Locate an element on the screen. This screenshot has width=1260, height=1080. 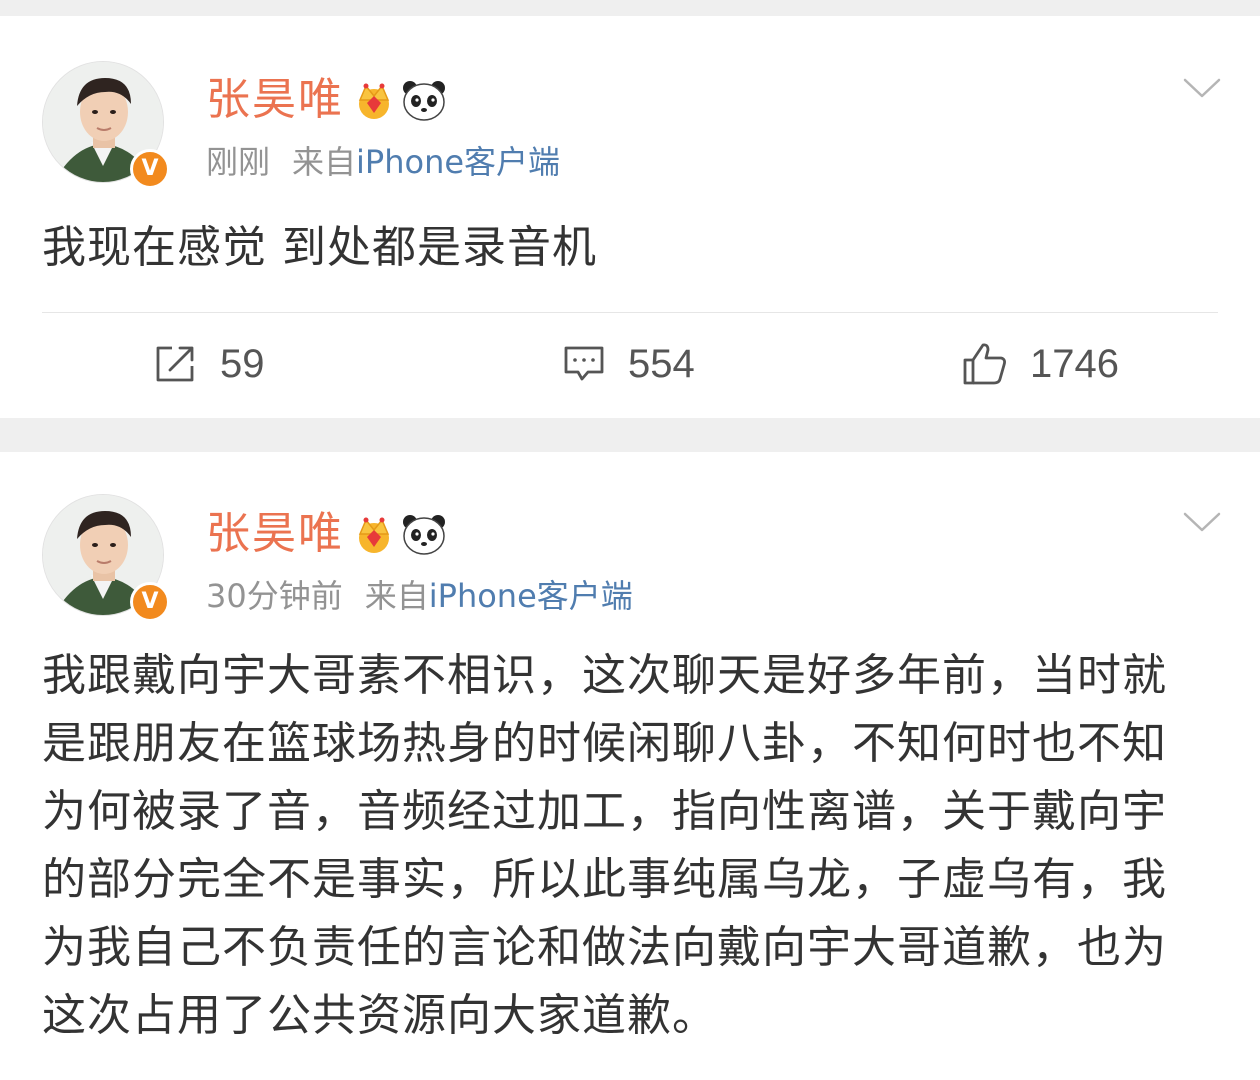
repost-count: 59 is located at coordinates (242, 363).